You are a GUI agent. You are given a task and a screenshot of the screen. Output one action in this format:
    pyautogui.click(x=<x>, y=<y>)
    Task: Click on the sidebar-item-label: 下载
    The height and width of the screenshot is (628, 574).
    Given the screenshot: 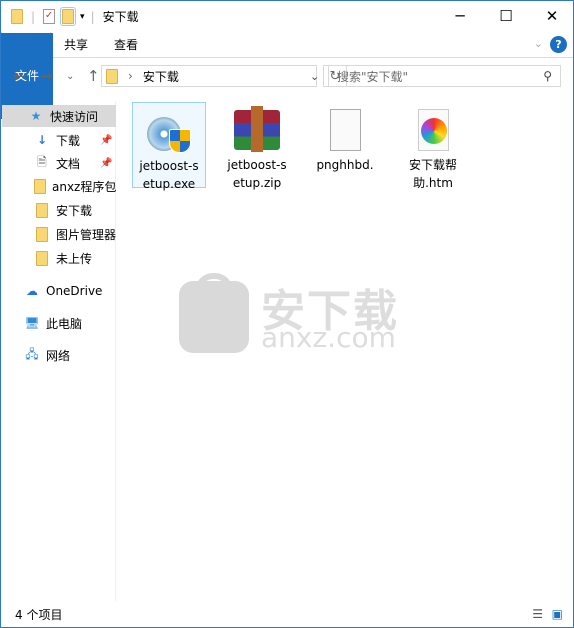 What is the action you would take?
    pyautogui.click(x=68, y=140)
    